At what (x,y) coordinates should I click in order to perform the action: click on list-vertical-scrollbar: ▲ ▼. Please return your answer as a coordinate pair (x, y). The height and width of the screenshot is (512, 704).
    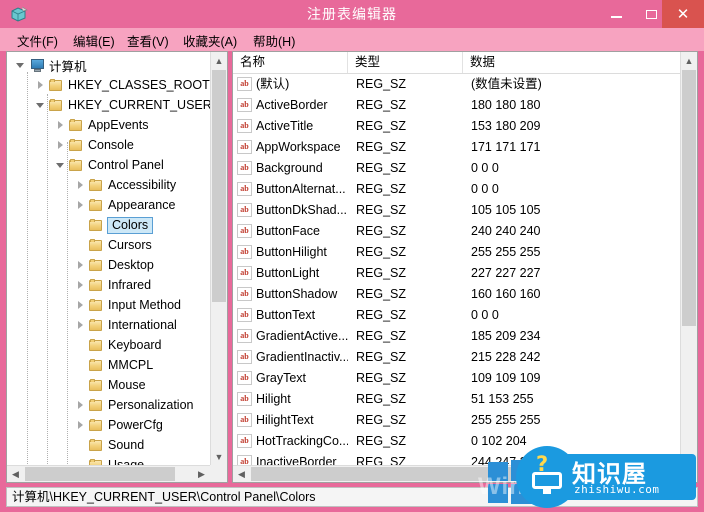
    Looking at the image, I should click on (688, 258).